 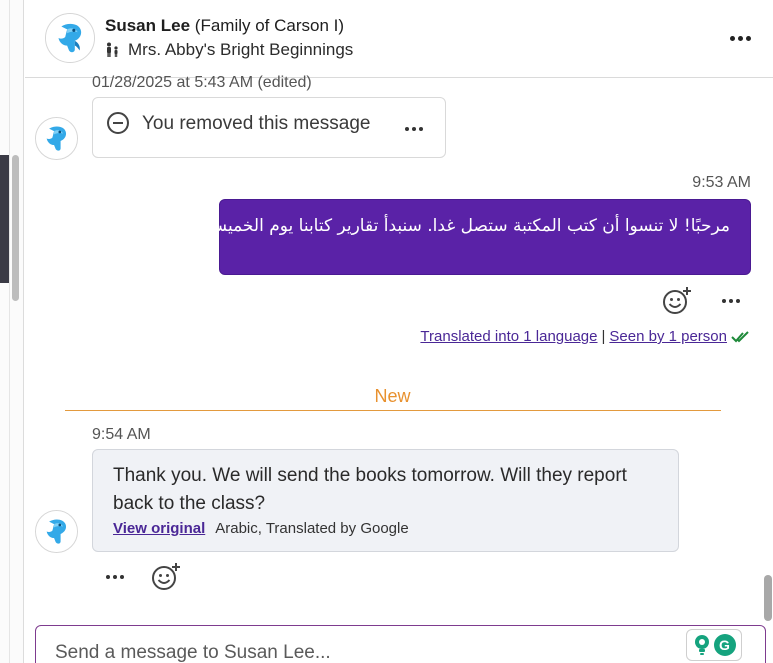 What do you see at coordinates (148, 25) in the screenshot?
I see `contact-name: Susan Lee` at bounding box center [148, 25].